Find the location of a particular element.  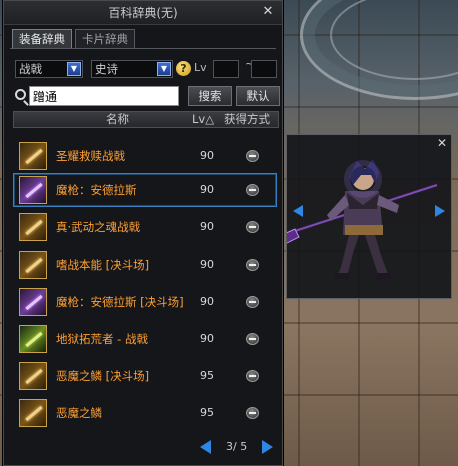

search-button: 搜索 is located at coordinates (210, 96).